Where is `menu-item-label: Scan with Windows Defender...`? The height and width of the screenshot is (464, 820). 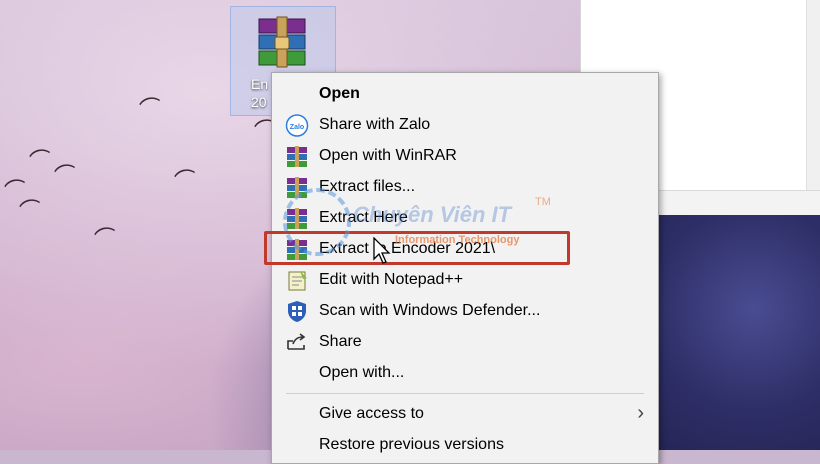
menu-item-label: Scan with Windows Defender... is located at coordinates (430, 310).